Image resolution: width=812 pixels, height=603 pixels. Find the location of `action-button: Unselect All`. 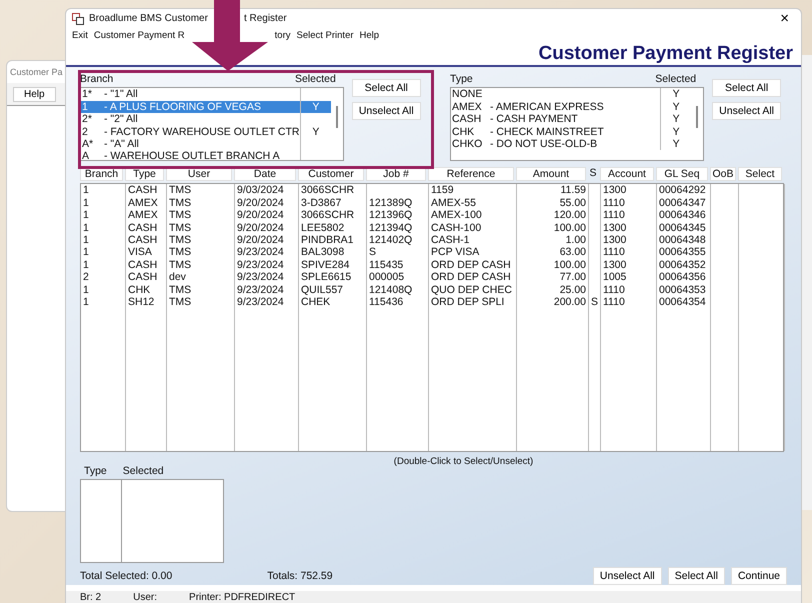

action-button: Unselect All is located at coordinates (627, 576).